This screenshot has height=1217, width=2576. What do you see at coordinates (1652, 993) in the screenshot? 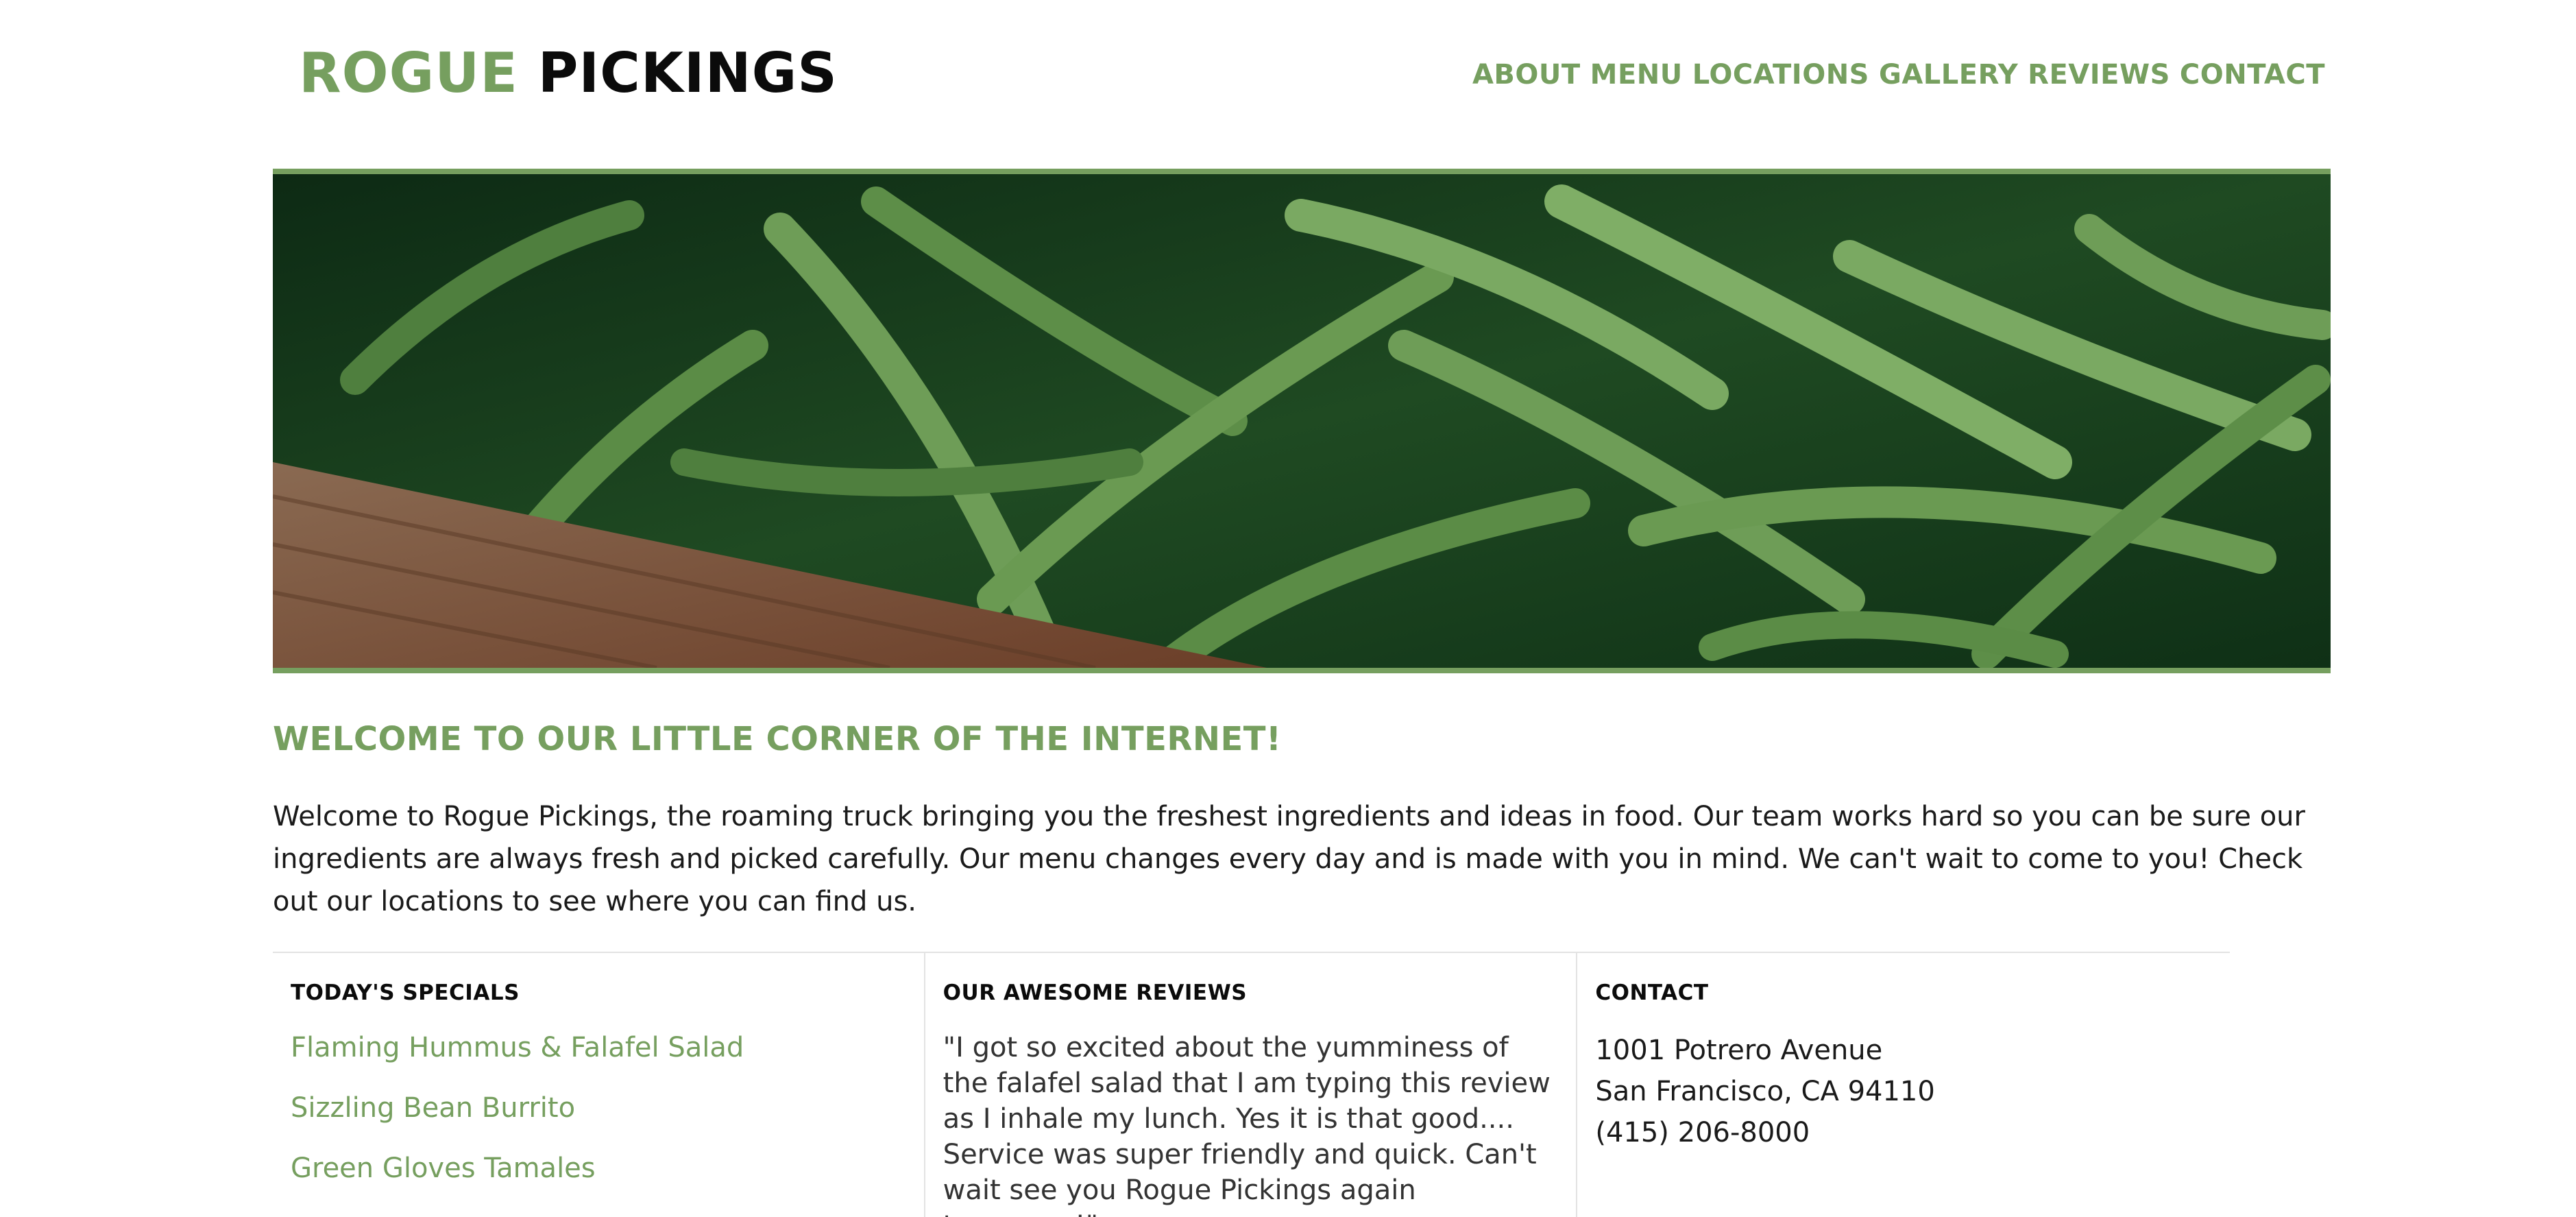
I see `contact-heading: CONTACT` at bounding box center [1652, 993].